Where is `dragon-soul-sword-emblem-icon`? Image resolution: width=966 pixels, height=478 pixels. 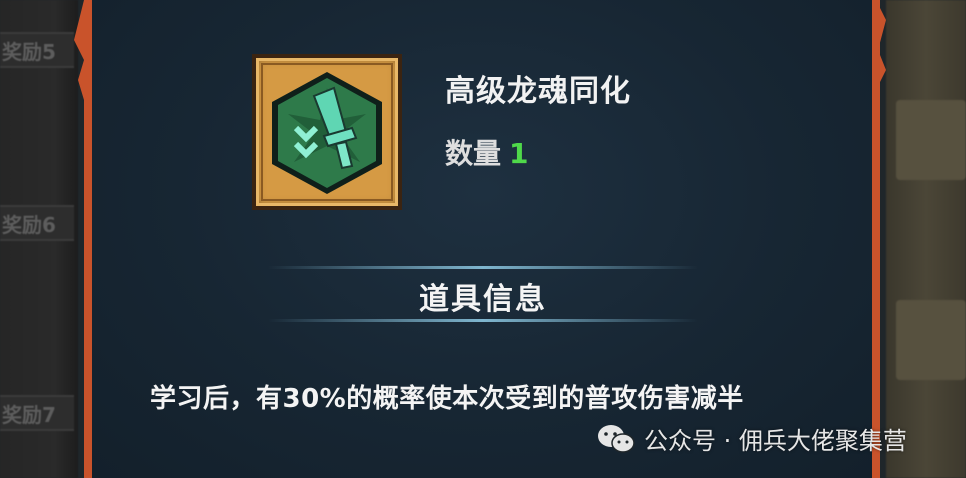
dragon-soul-sword-emblem-icon is located at coordinates (327, 132).